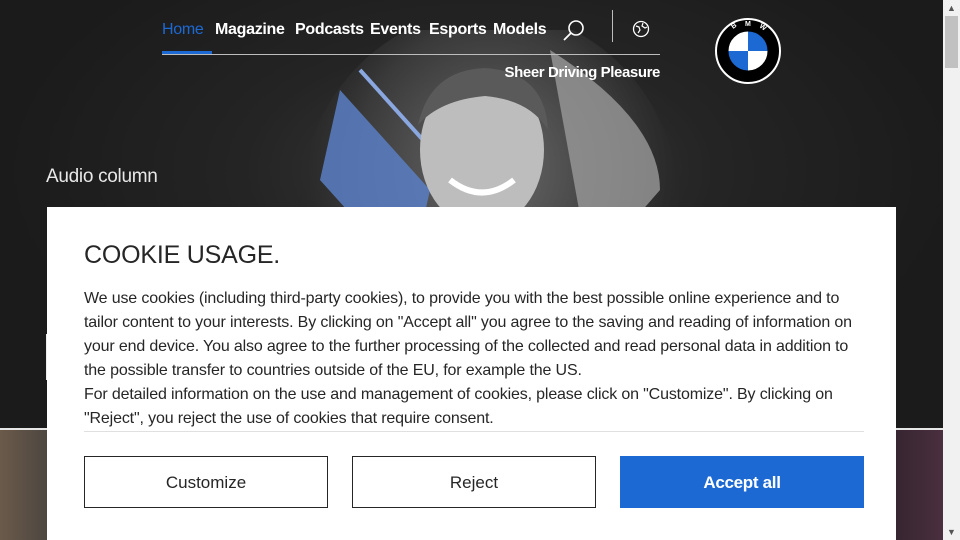 The image size is (960, 540). Describe the element at coordinates (250, 30) in the screenshot. I see `nav-item-magazine: Magazine` at that location.